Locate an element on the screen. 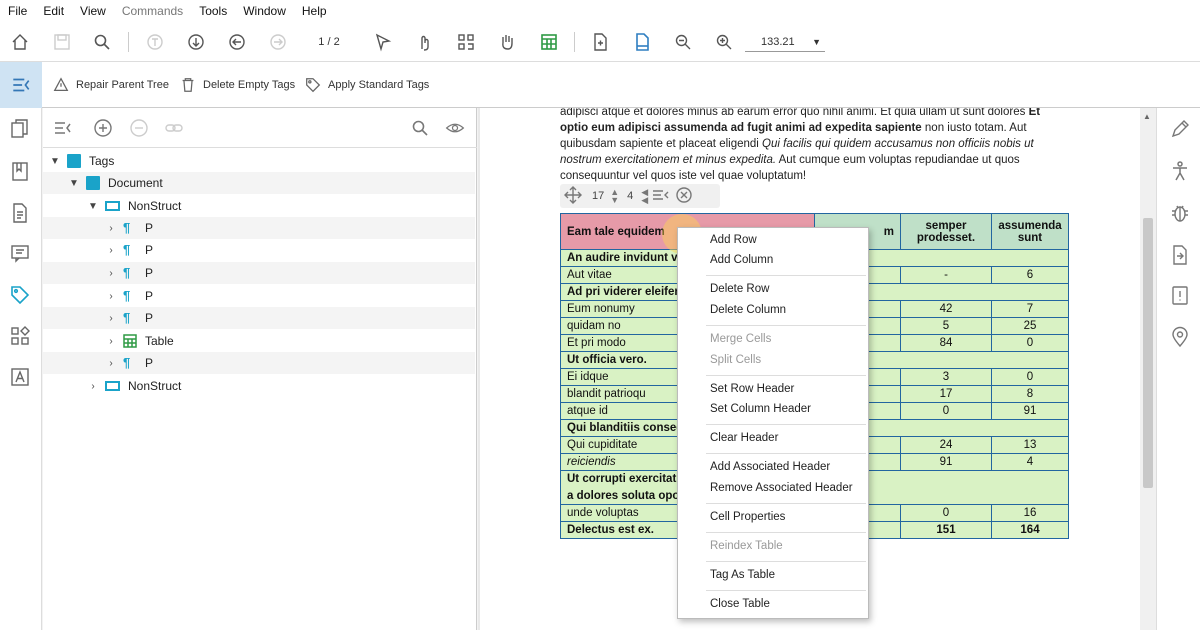  search-icon is located at coordinates (102, 42).